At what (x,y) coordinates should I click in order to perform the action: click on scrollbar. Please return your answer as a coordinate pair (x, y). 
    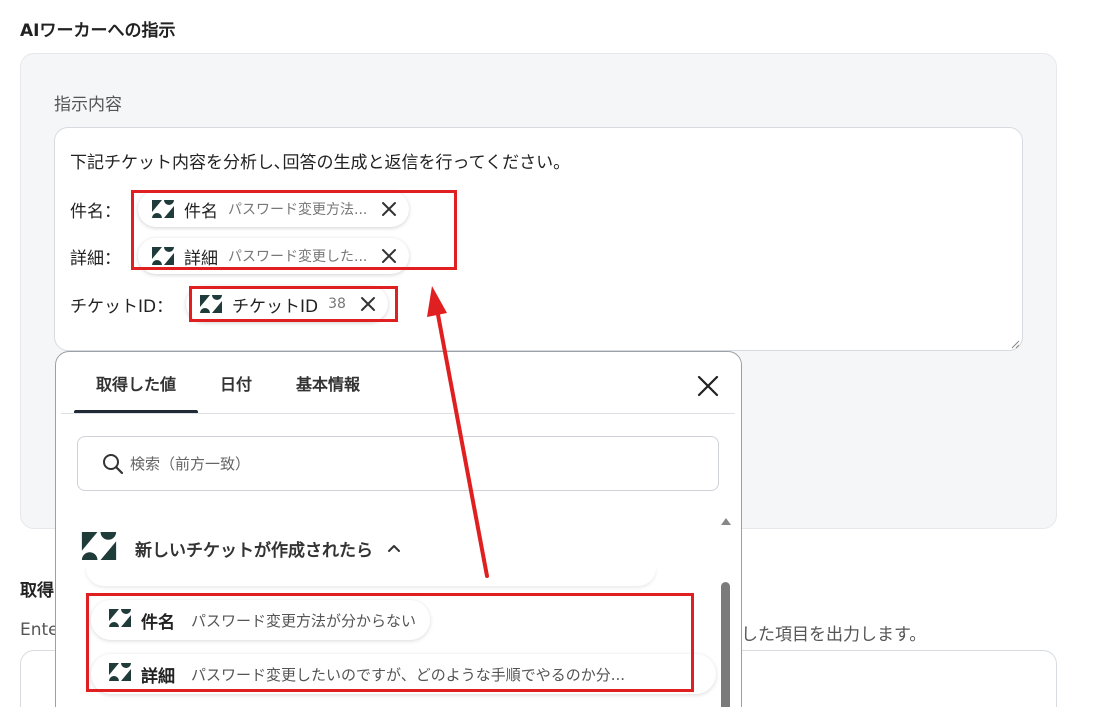
    Looking at the image, I should click on (726, 612).